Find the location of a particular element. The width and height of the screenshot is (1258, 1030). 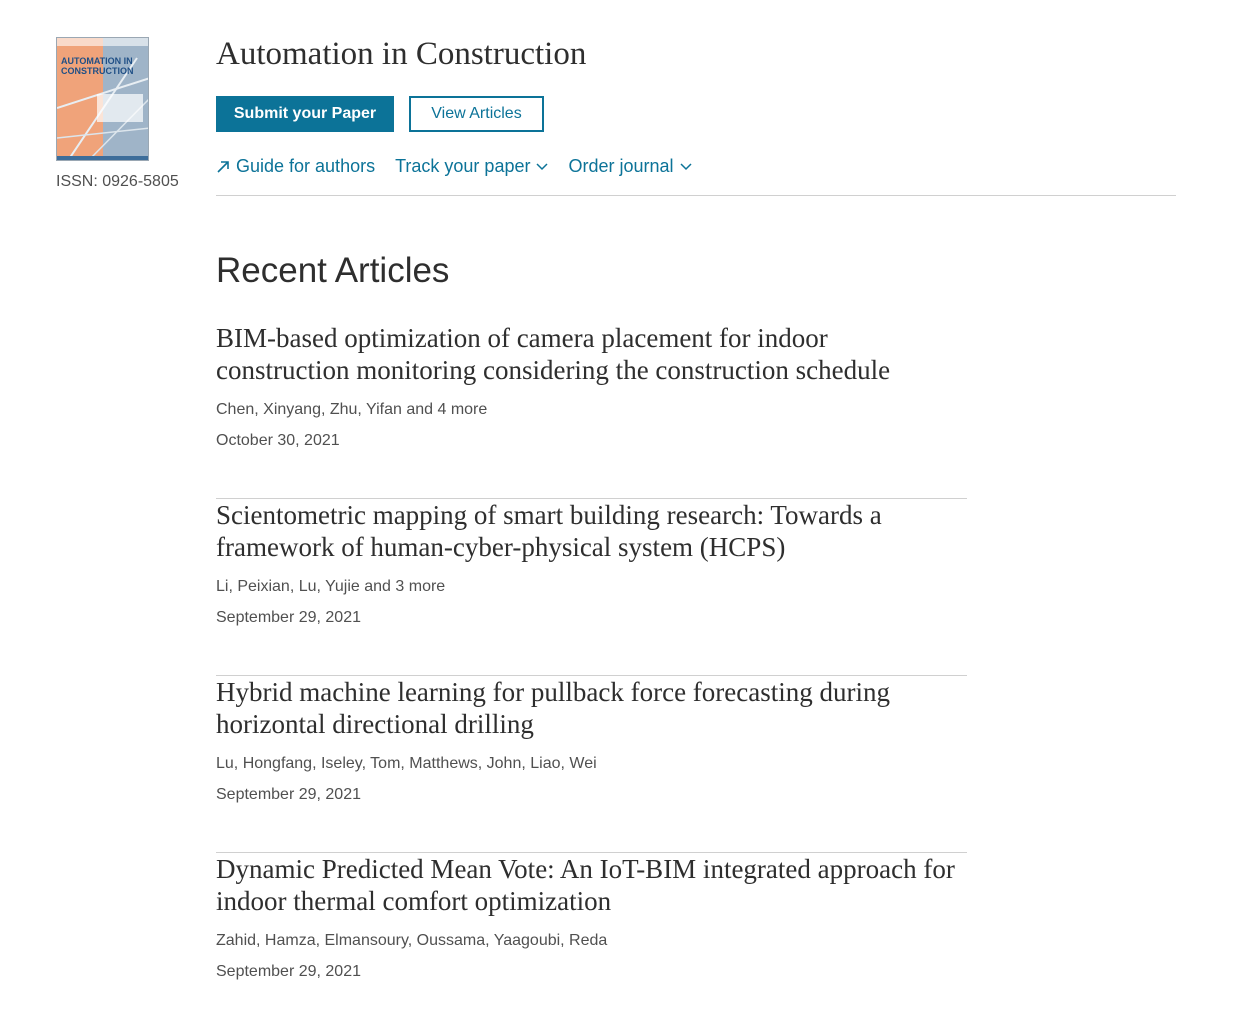

submit-paper-button: Submit your Paper is located at coordinates (305, 114).